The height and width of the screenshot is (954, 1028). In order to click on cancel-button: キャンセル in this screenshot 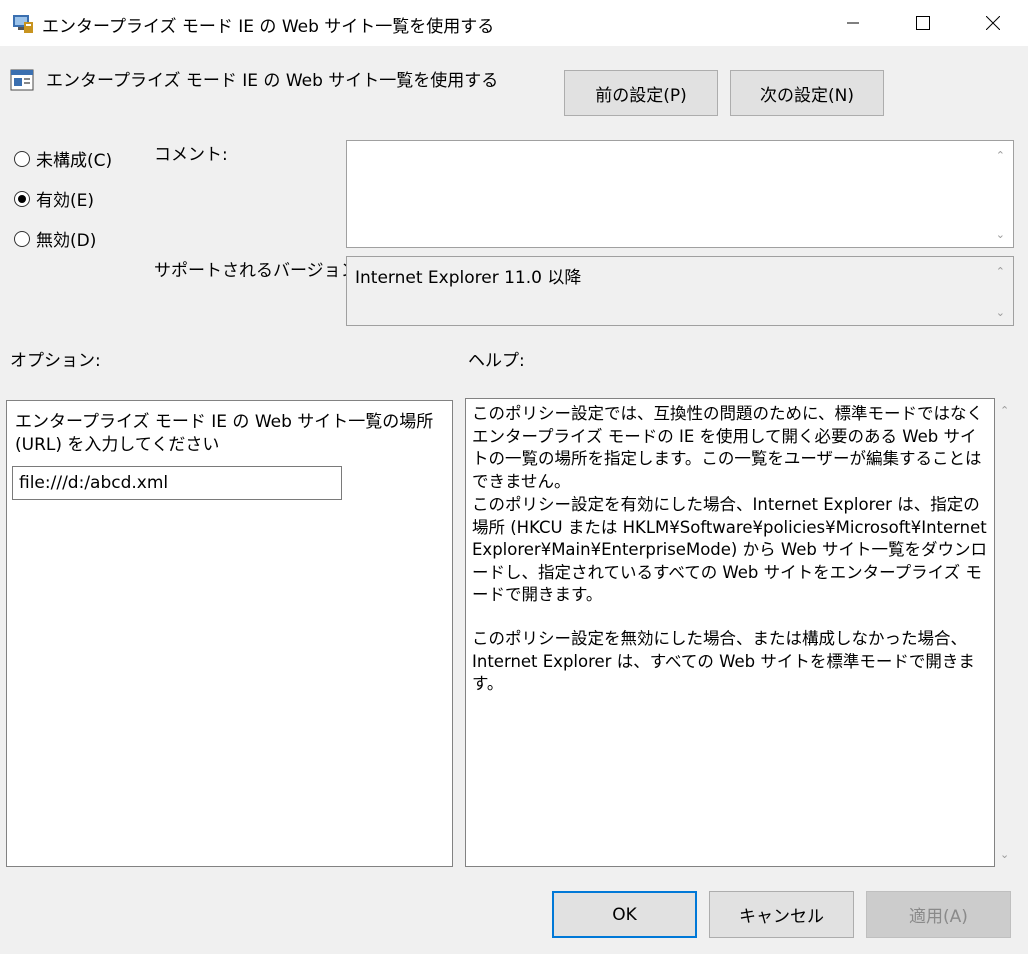, I will do `click(781, 914)`.